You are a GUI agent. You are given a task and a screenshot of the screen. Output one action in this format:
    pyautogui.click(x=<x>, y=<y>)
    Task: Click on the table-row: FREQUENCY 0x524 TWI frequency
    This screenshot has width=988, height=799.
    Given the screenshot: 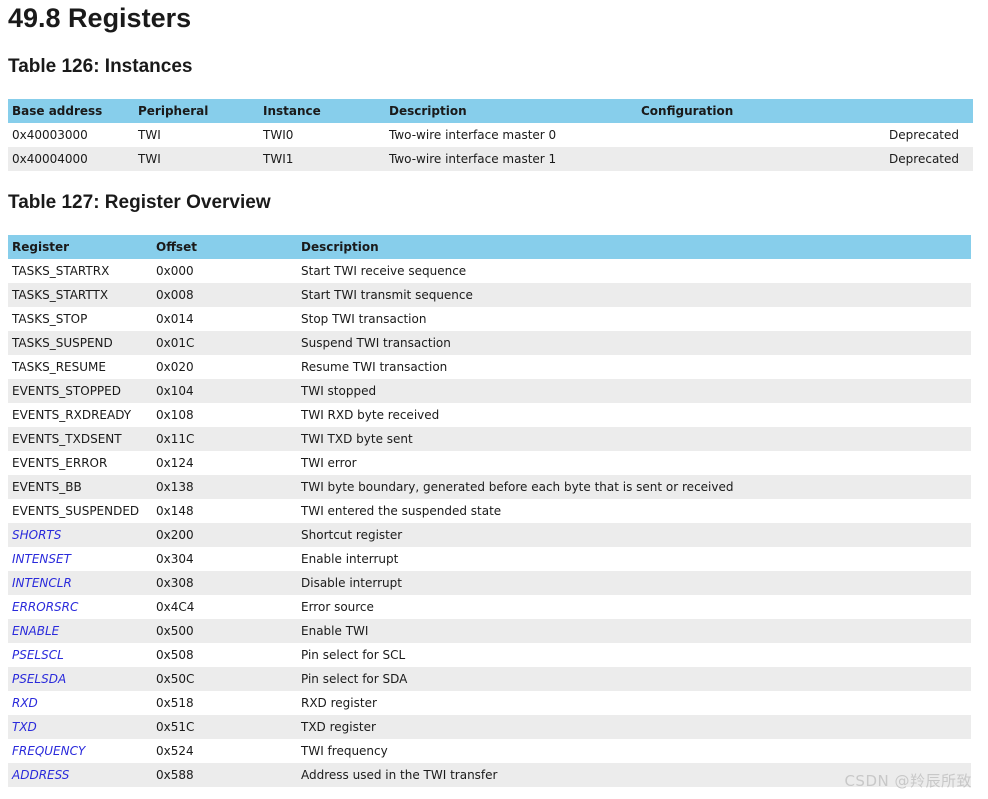 What is the action you would take?
    pyautogui.click(x=489, y=751)
    